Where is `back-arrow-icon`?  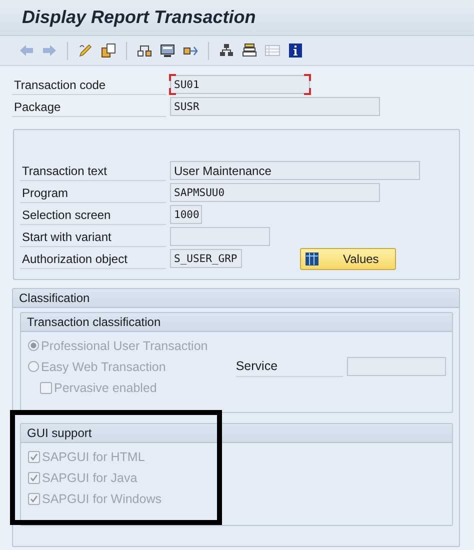 back-arrow-icon is located at coordinates (26, 50).